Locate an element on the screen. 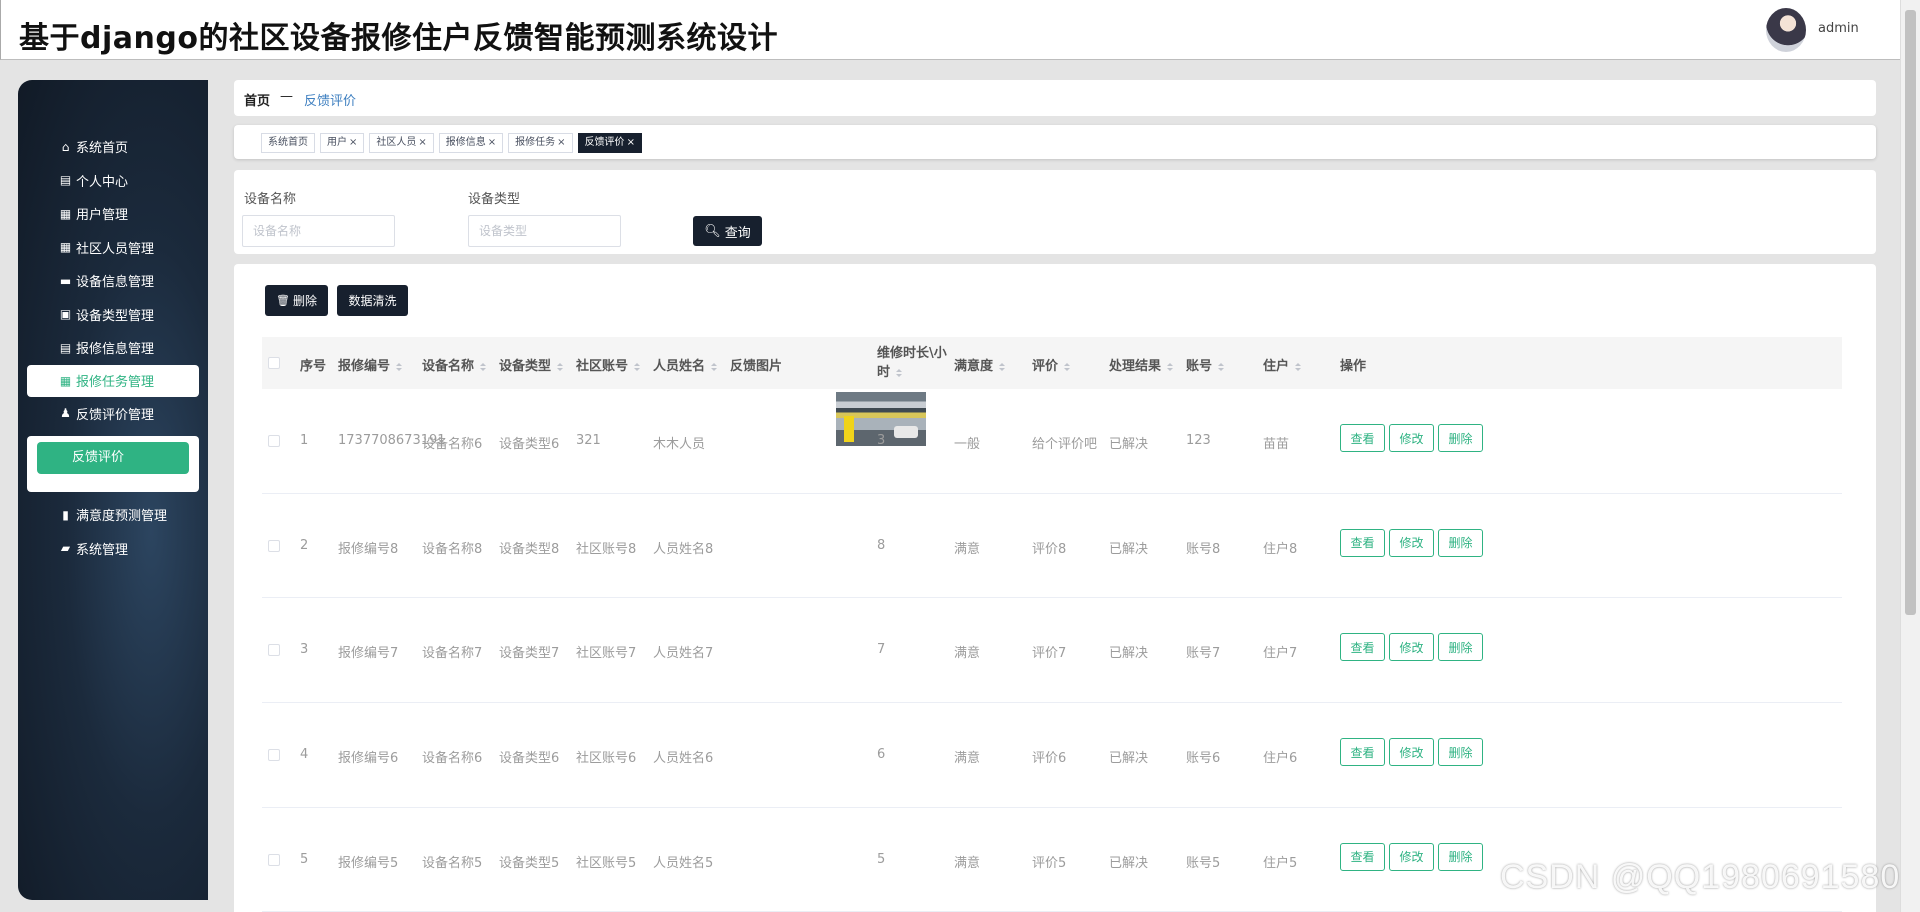 The height and width of the screenshot is (912, 1920). tab-tag: 社区人员 × is located at coordinates (401, 143).